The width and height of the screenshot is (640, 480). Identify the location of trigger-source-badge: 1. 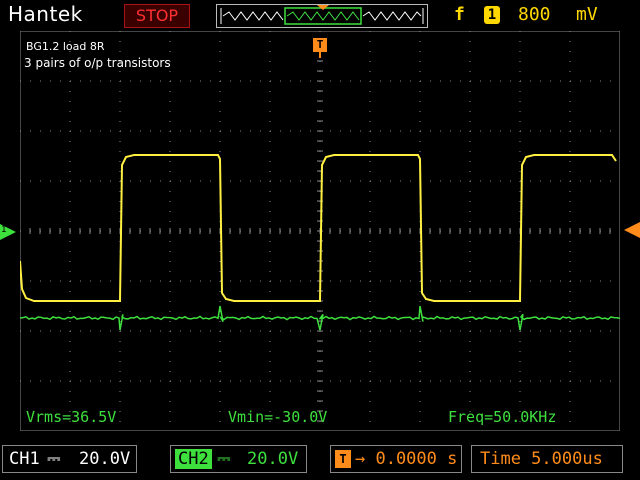
(492, 15).